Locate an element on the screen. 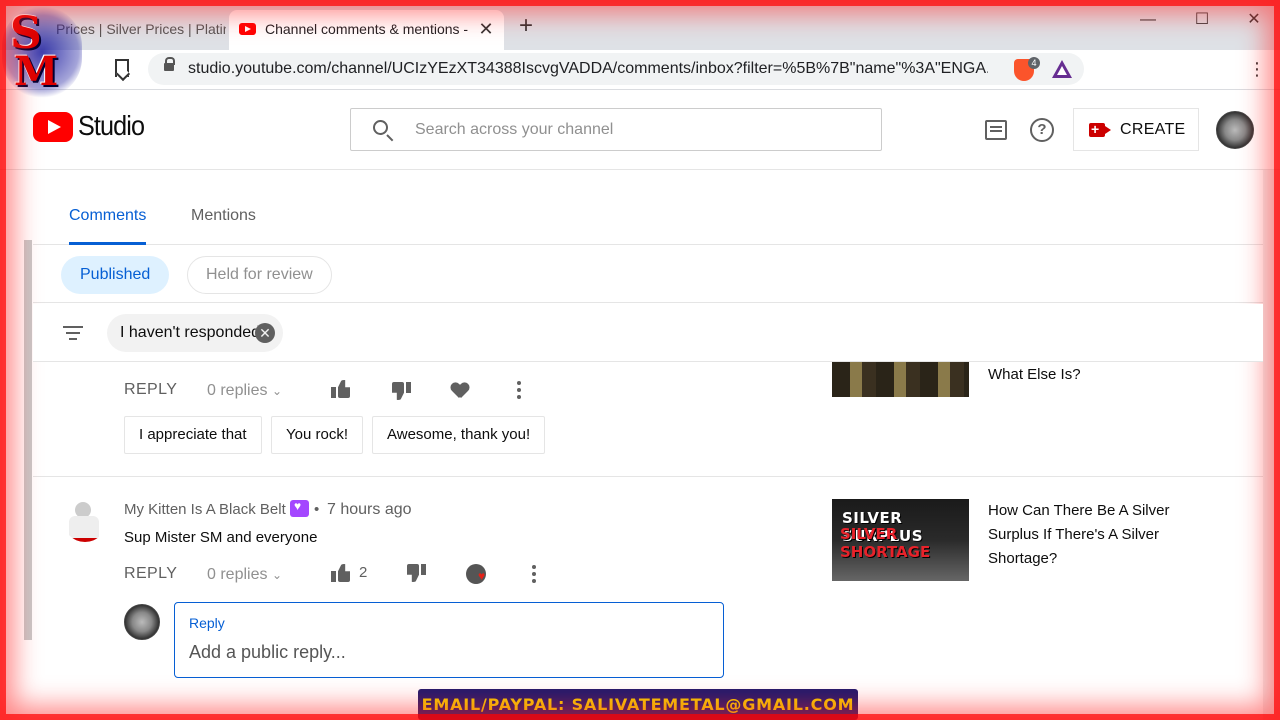  email-banner-text: EMAIL/PAYPAL: SALIVATEMETAL@GMAIL.COM is located at coordinates (638, 704).